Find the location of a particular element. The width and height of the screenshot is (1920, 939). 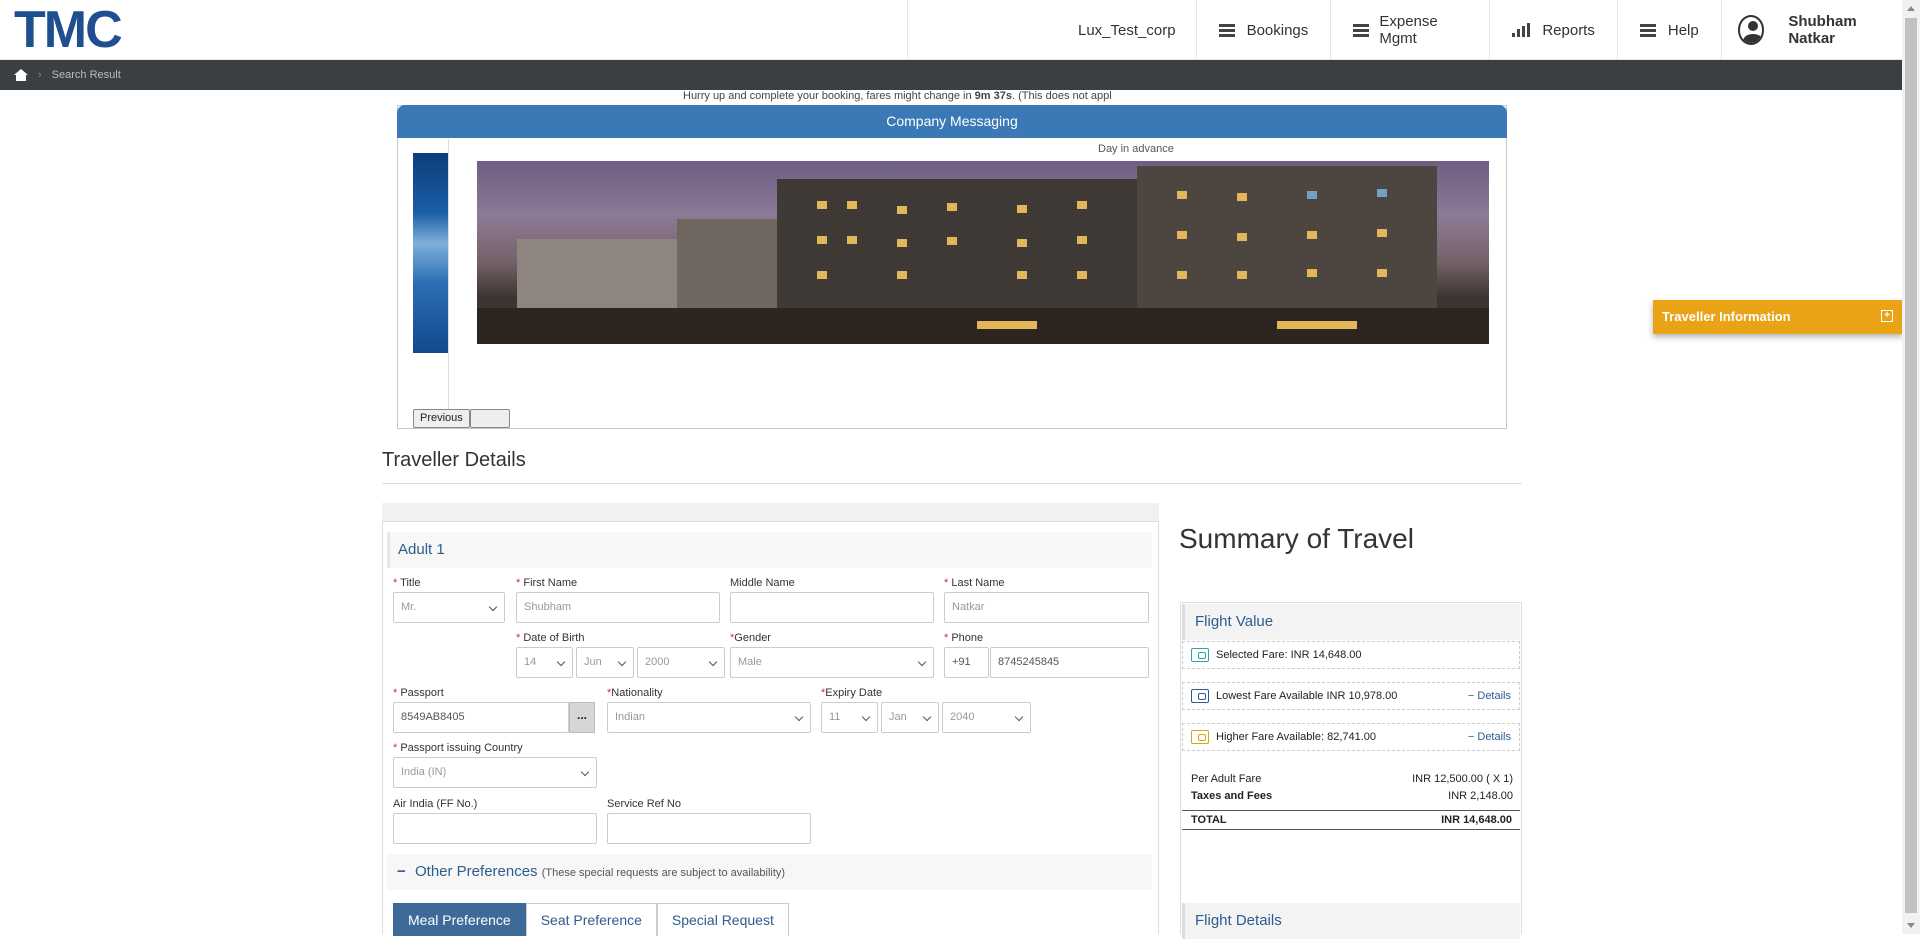

user-menu: Shubham Natkar is located at coordinates (1812, 30).